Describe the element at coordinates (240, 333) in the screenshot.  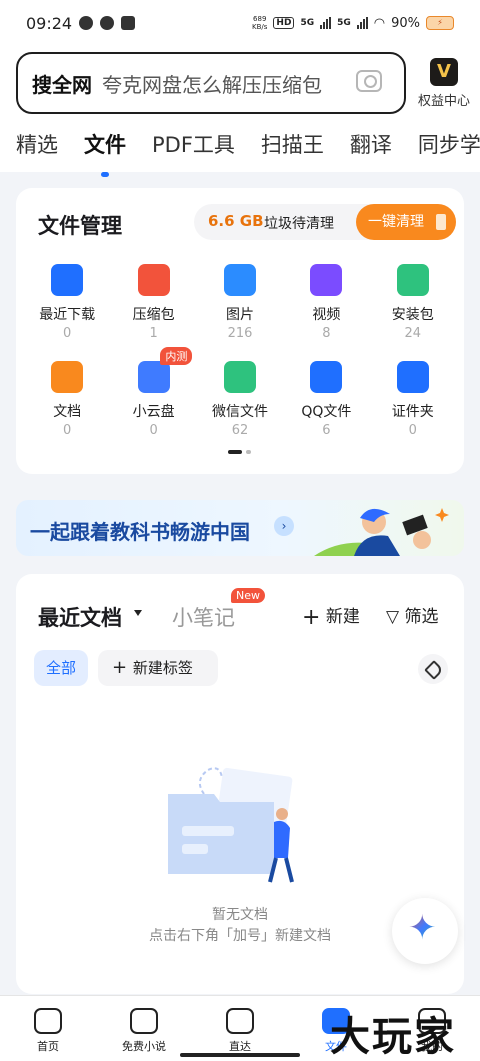
I see `file-category-count: 216` at that location.